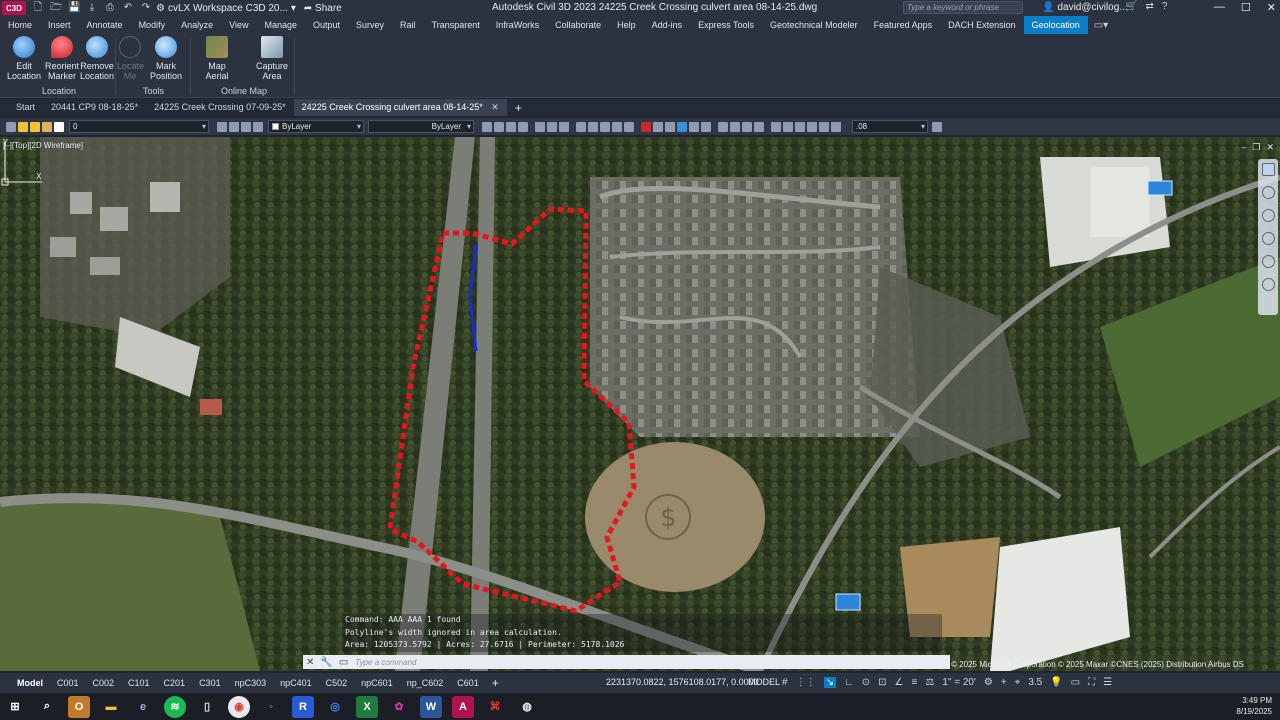 The height and width of the screenshot is (720, 1280). What do you see at coordinates (866, 682) in the screenshot?
I see `polar-icon: ⊙` at bounding box center [866, 682].